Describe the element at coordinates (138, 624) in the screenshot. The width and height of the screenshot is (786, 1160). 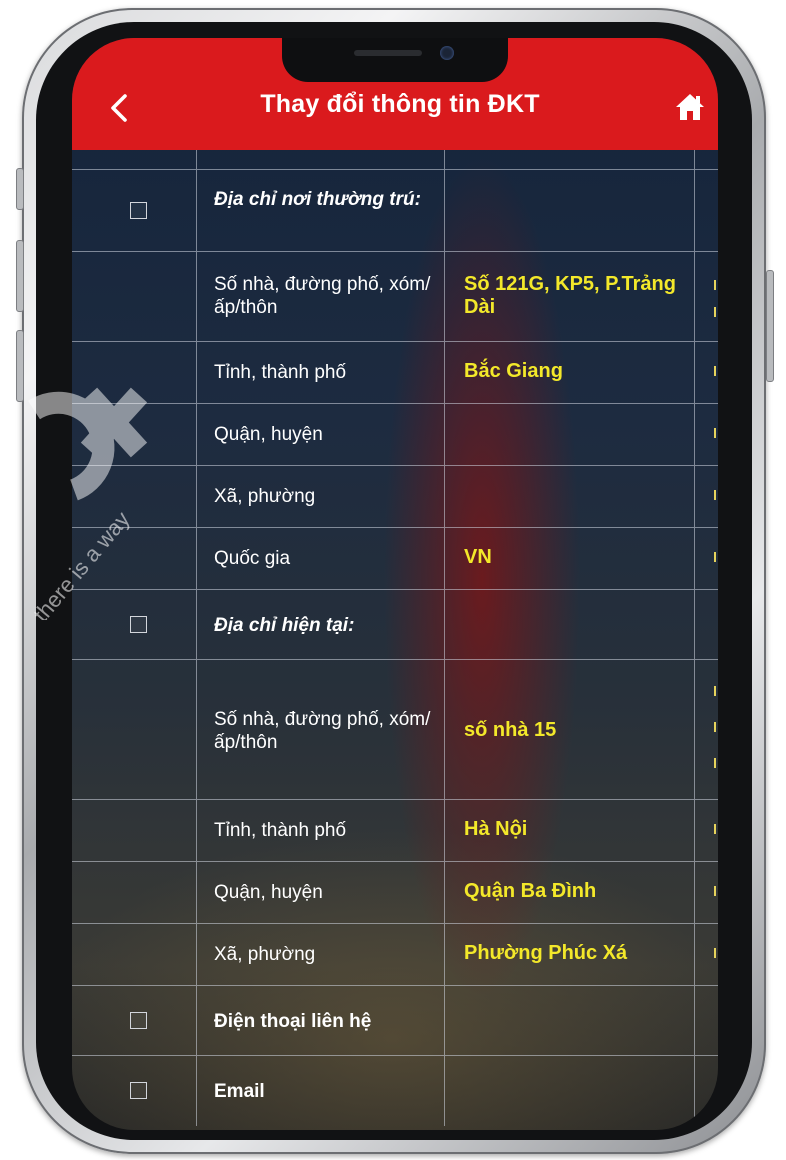
I see `checkbox-current-address` at that location.